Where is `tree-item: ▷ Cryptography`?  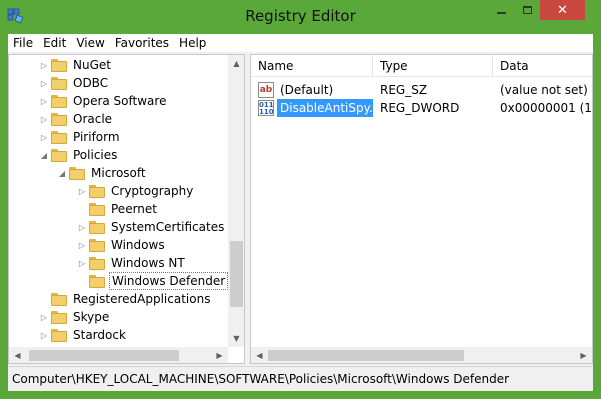 tree-item: ▷ Cryptography is located at coordinates (135, 191).